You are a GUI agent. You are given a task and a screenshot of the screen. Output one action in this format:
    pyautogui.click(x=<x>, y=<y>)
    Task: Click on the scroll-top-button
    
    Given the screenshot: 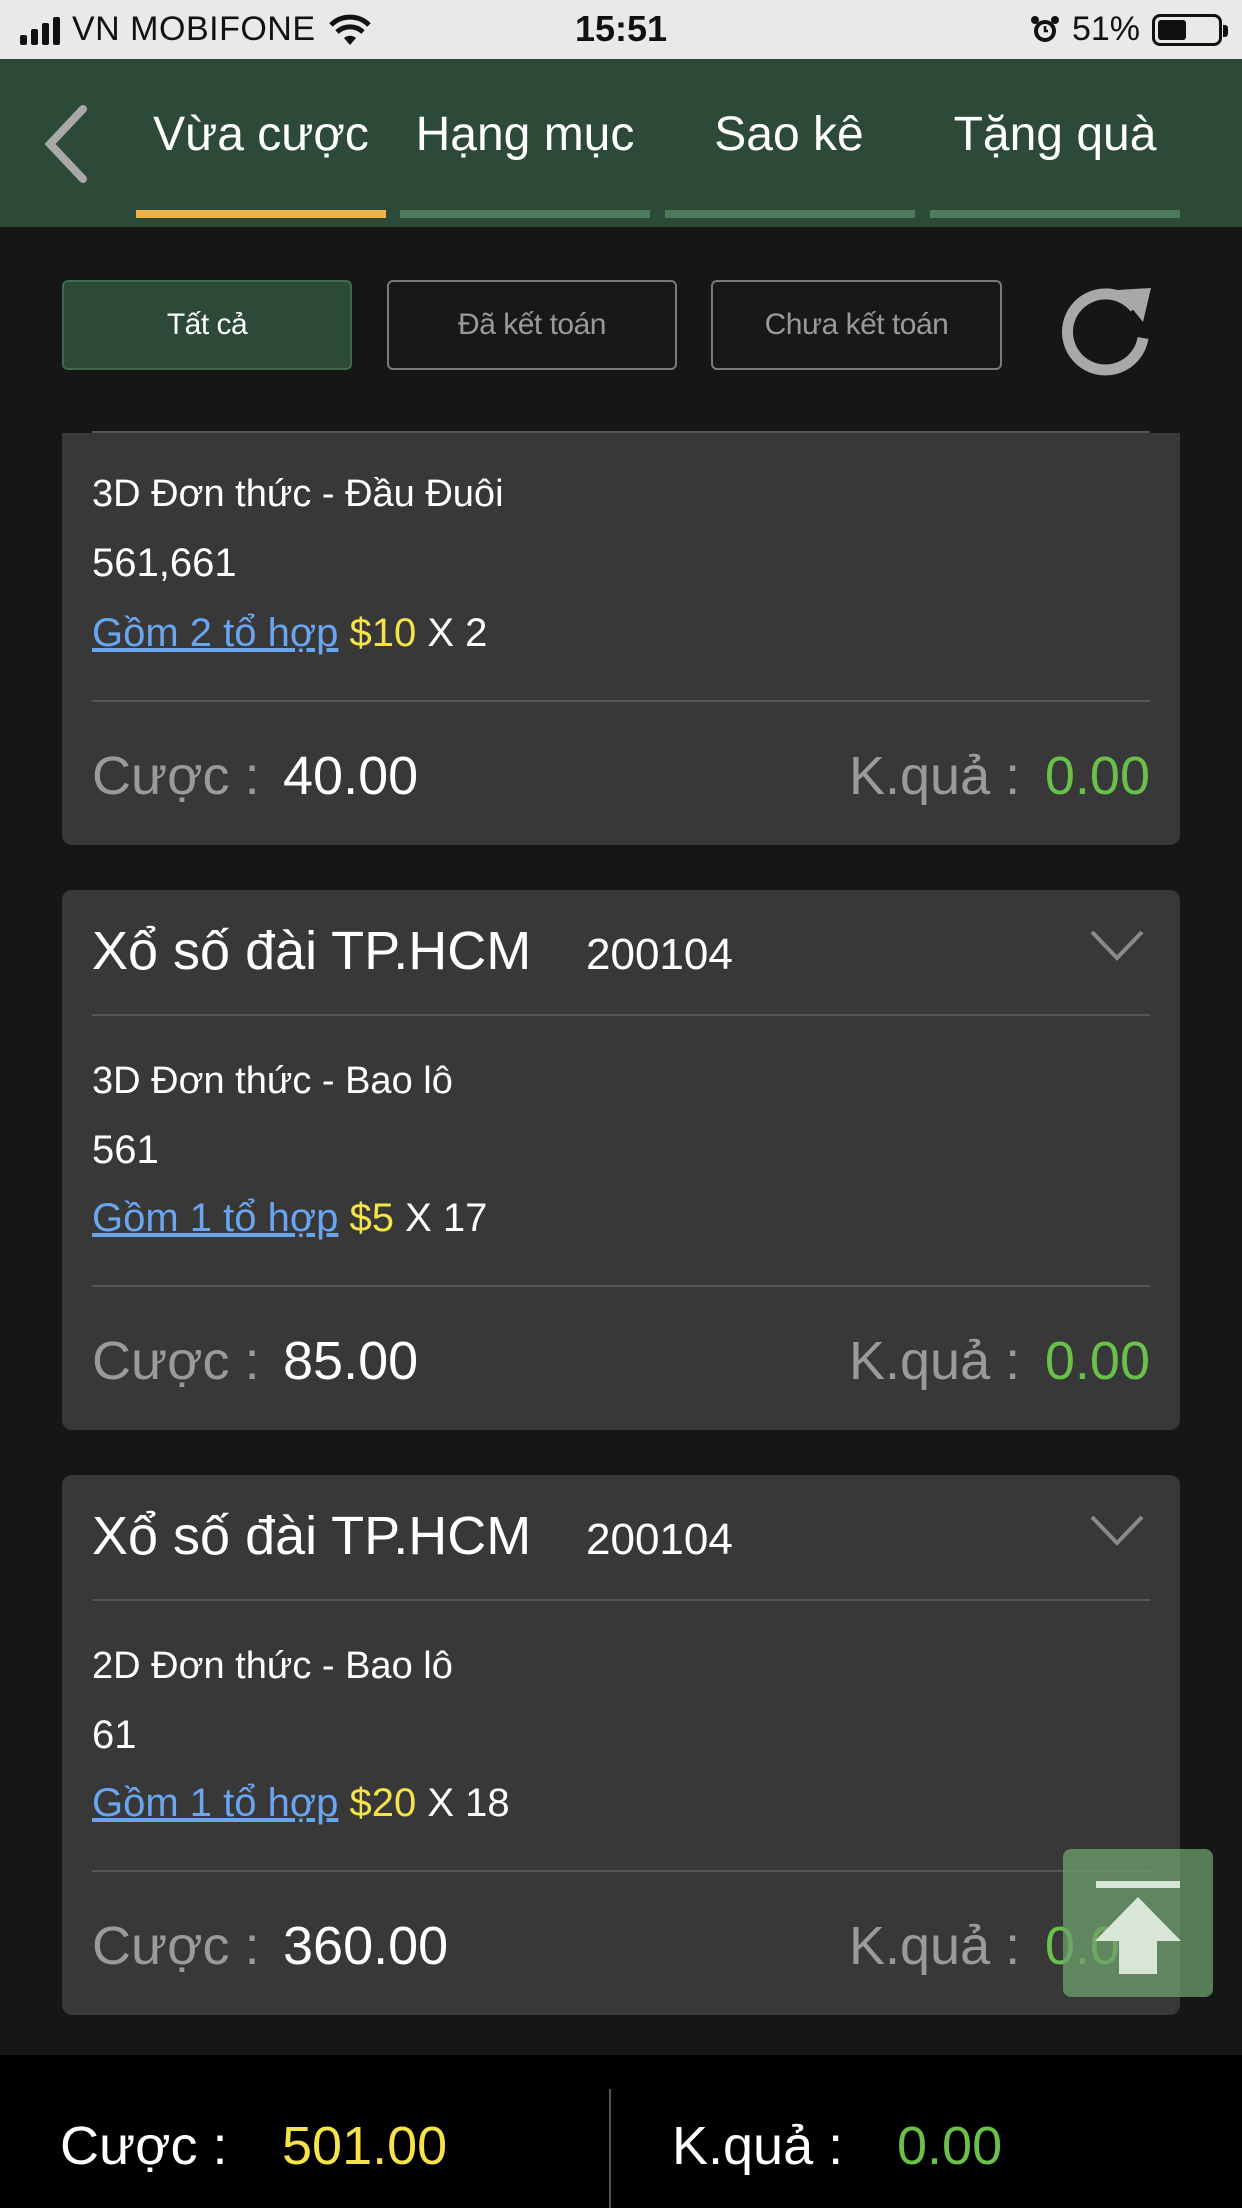 What is the action you would take?
    pyautogui.click(x=1138, y=1923)
    